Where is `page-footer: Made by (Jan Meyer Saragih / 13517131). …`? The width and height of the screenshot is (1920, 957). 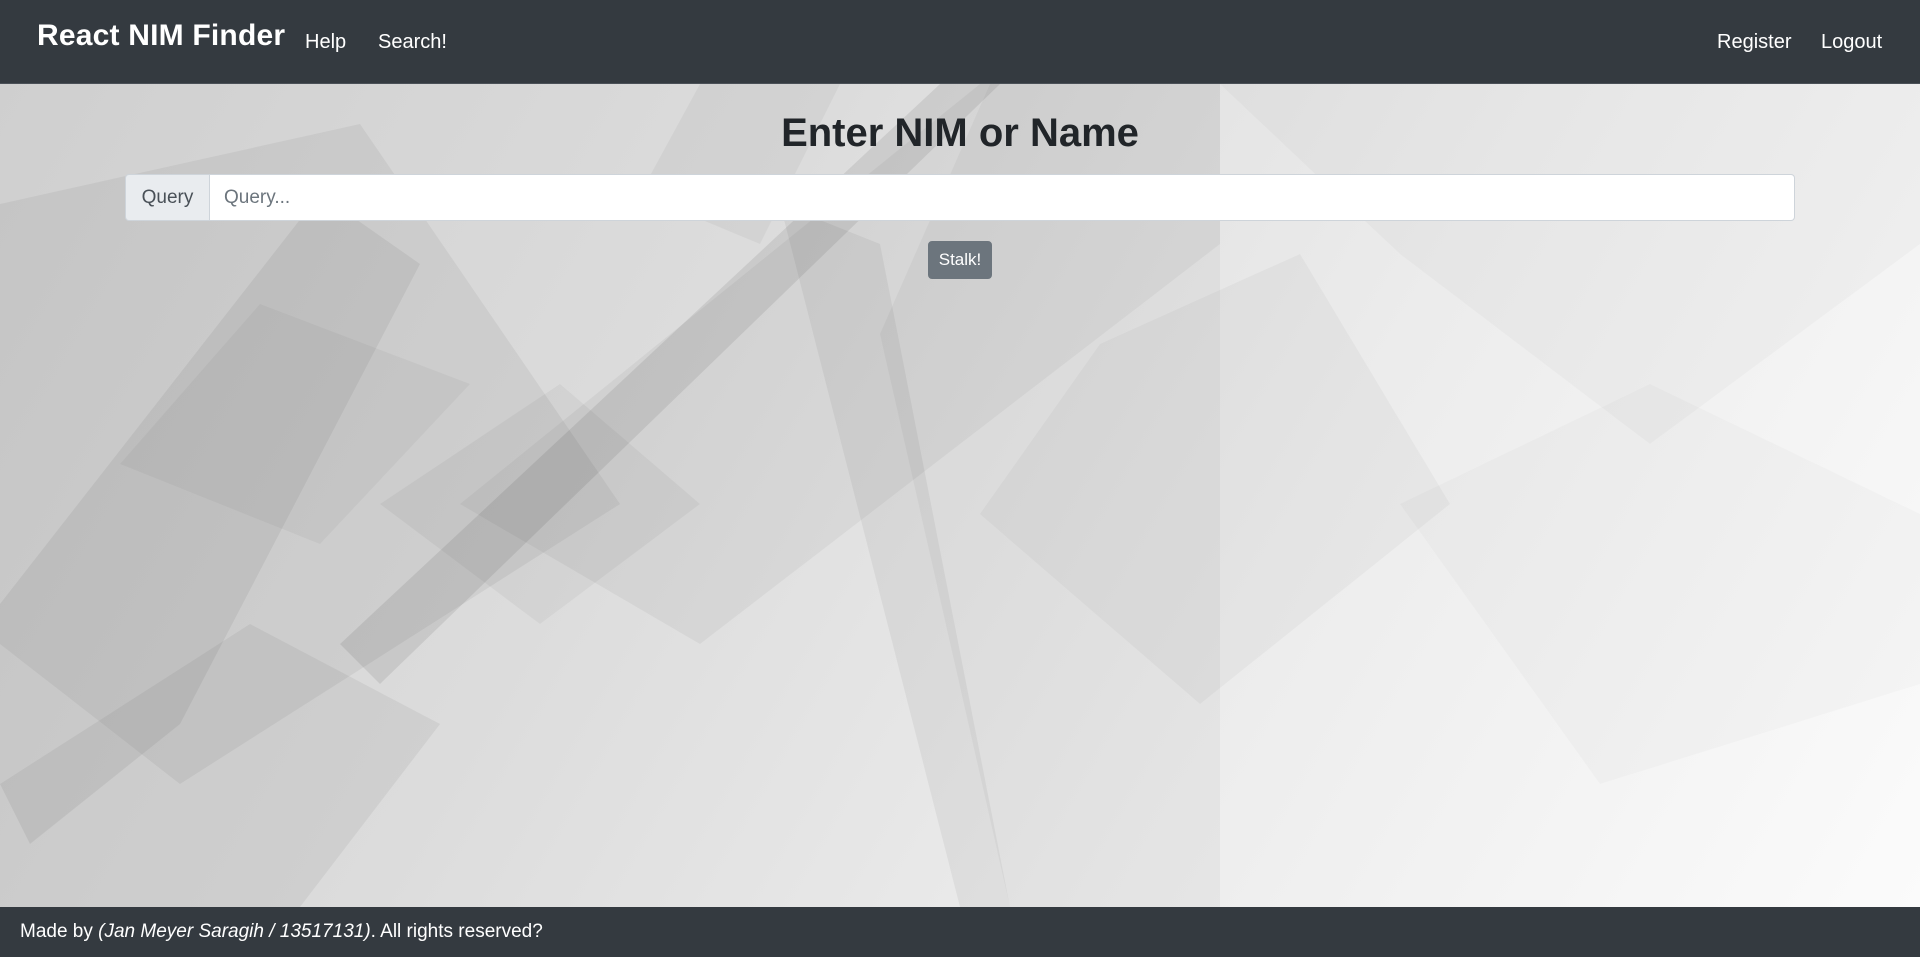
page-footer: Made by (Jan Meyer Saragih / 13517131). … is located at coordinates (960, 932).